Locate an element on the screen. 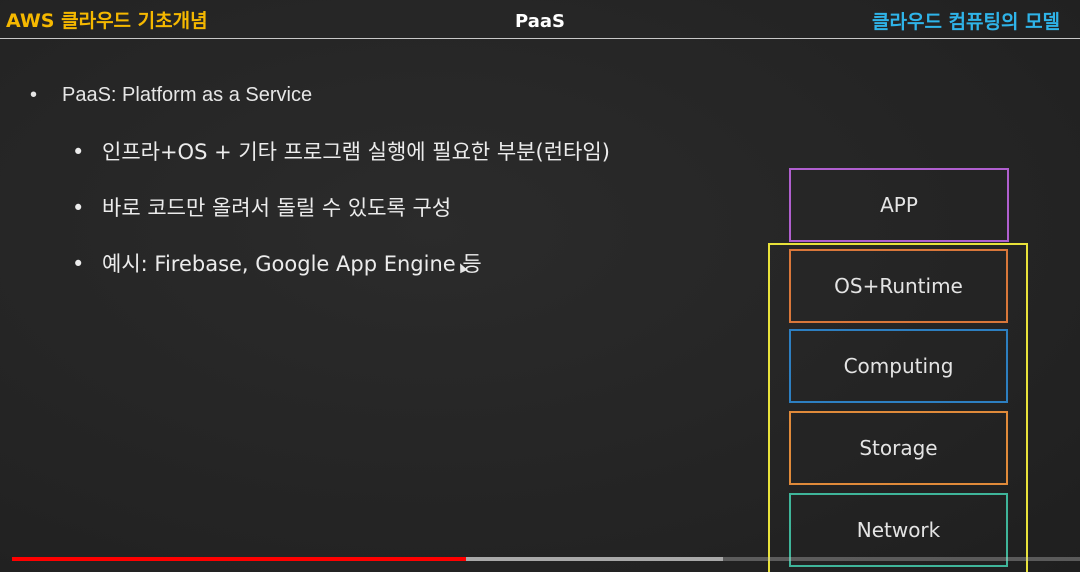  main-bullet-text: PaaS: Platform as a Service is located at coordinates (187, 95).